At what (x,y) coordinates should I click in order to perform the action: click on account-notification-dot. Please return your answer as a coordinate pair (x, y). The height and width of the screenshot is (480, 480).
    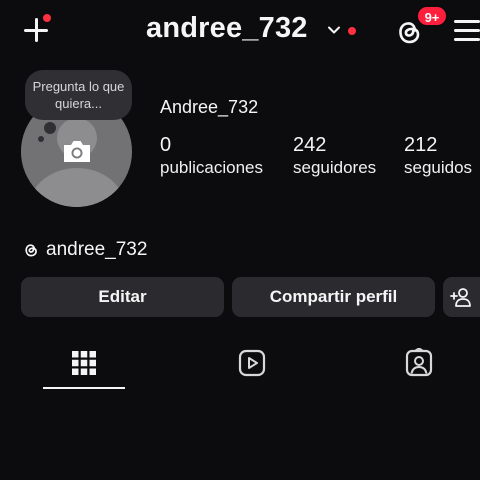
    Looking at the image, I should click on (352, 31).